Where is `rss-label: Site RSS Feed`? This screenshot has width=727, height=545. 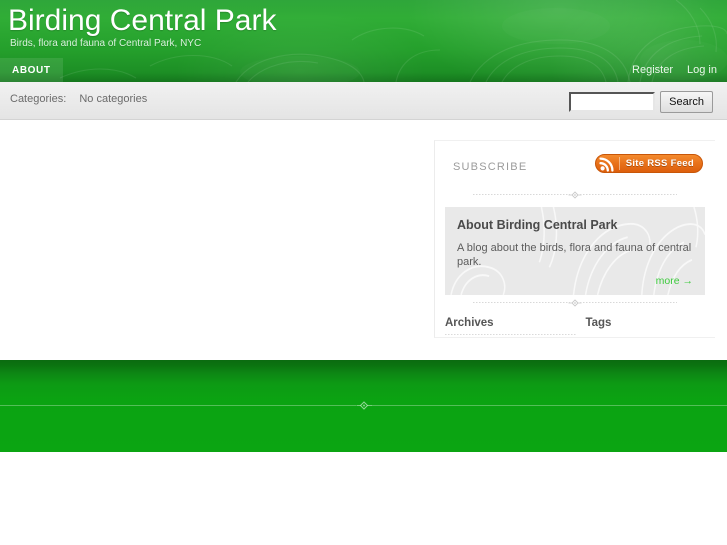
rss-label: Site RSS Feed is located at coordinates (659, 163).